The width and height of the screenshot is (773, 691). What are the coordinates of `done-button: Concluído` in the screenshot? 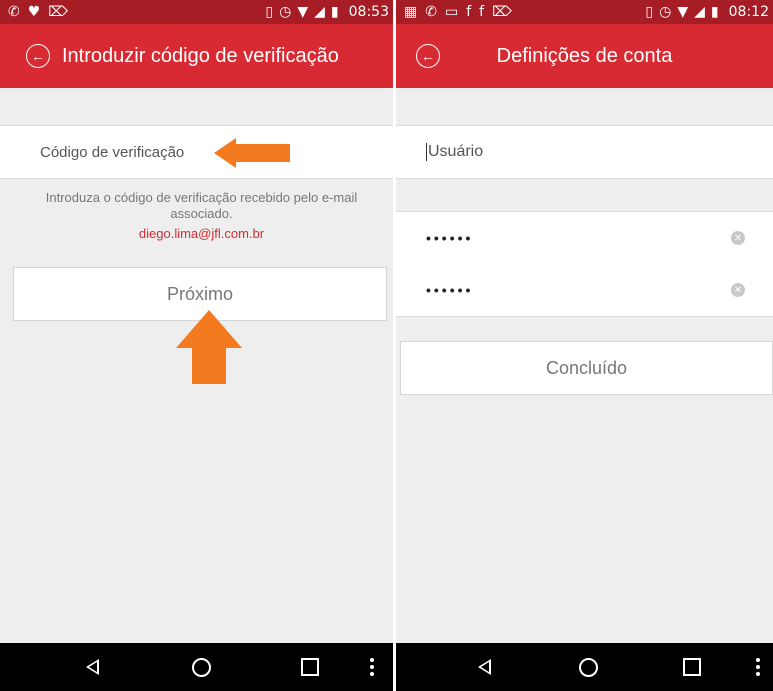 It's located at (586, 368).